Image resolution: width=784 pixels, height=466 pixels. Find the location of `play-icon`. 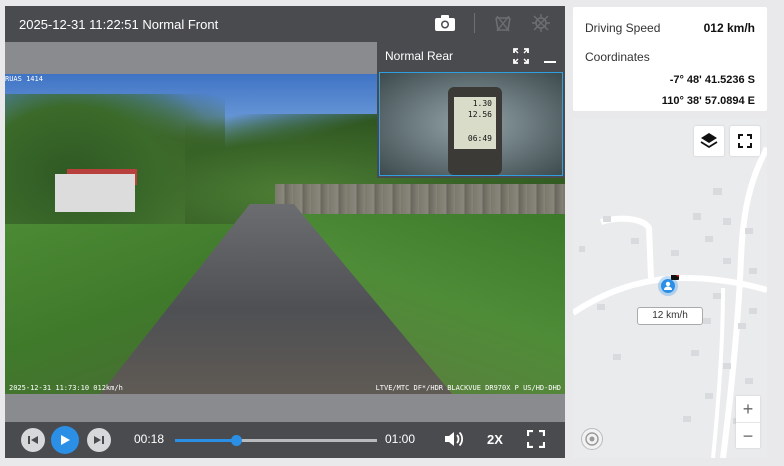

play-icon is located at coordinates (65, 440).